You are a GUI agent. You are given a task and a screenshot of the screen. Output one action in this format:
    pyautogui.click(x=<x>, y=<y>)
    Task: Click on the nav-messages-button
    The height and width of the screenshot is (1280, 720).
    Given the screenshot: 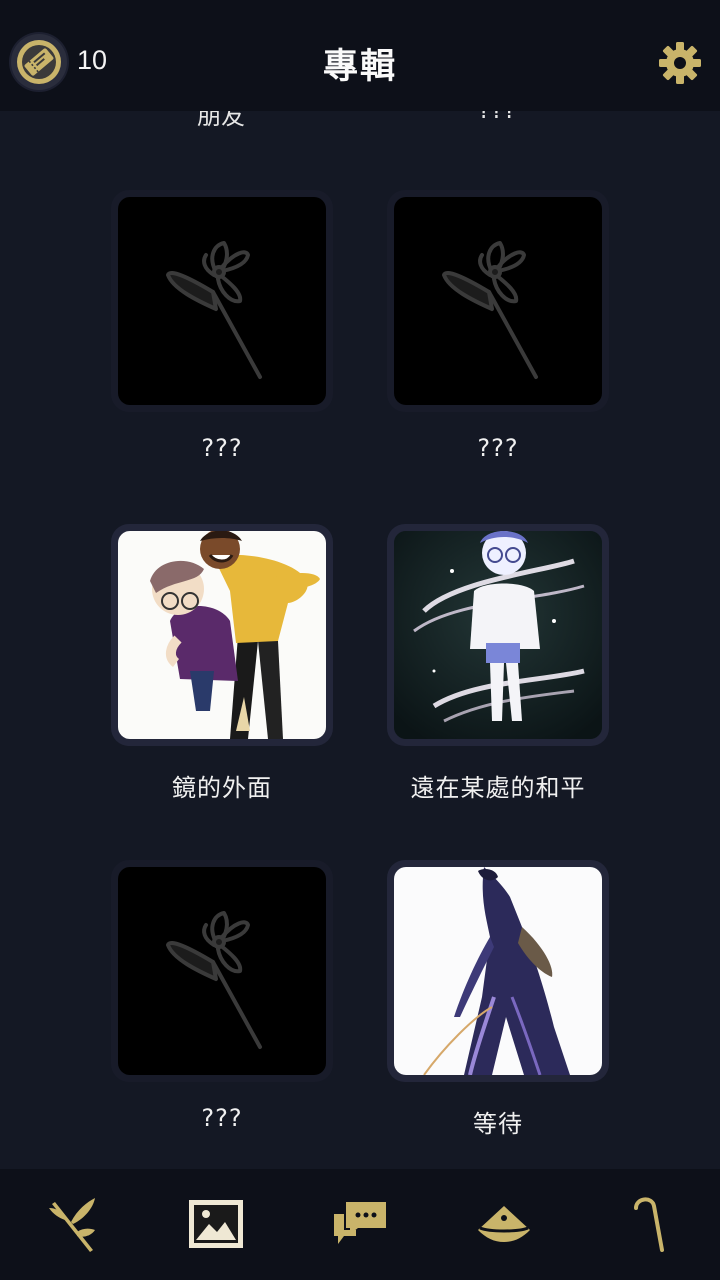 What is the action you would take?
    pyautogui.click(x=360, y=1224)
    